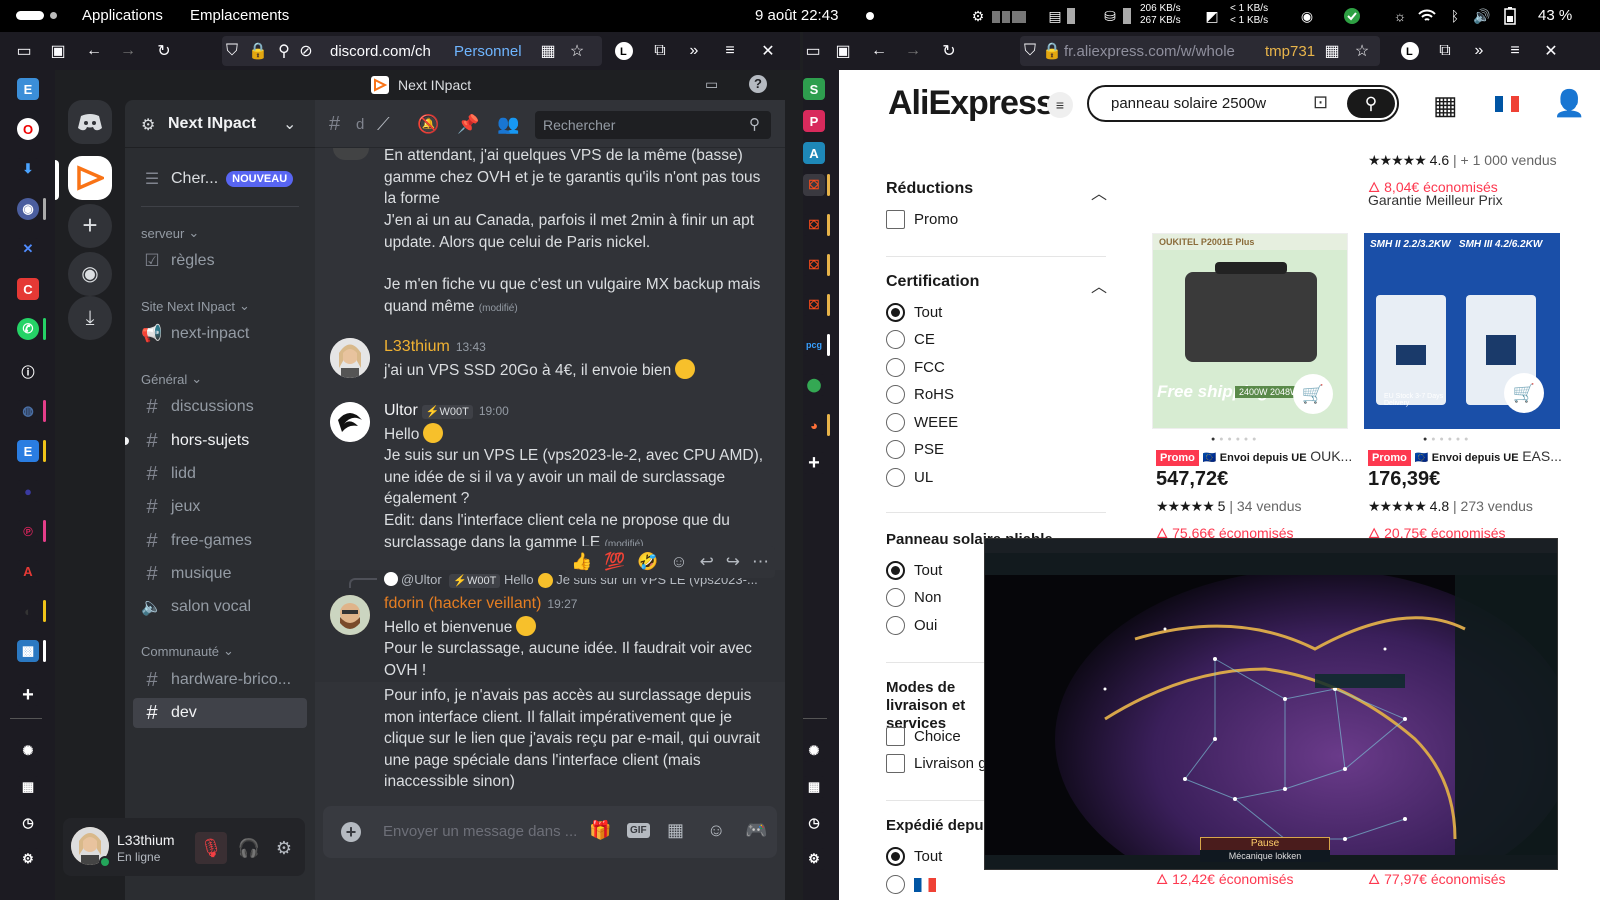 This screenshot has height=900, width=1600. What do you see at coordinates (1524, 393) in the screenshot?
I see `add-to-cart-icon: 🛒` at bounding box center [1524, 393].